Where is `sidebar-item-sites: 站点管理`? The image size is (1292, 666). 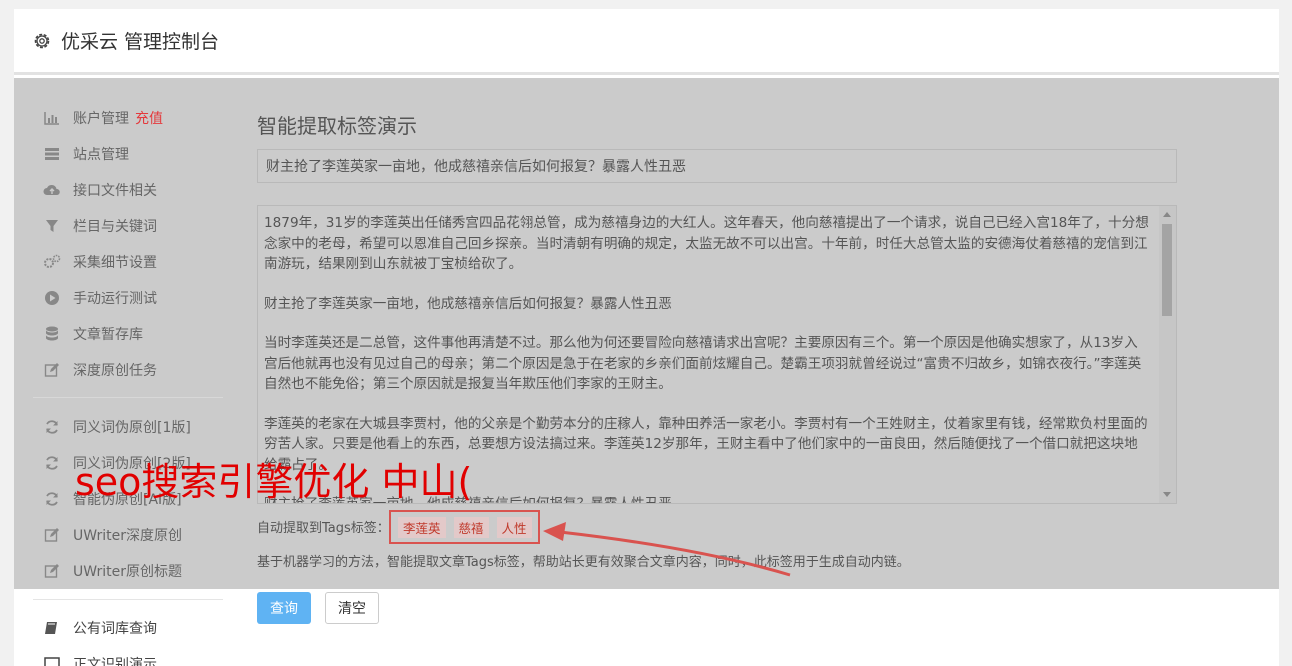
sidebar-item-sites: 站点管理 is located at coordinates (86, 154).